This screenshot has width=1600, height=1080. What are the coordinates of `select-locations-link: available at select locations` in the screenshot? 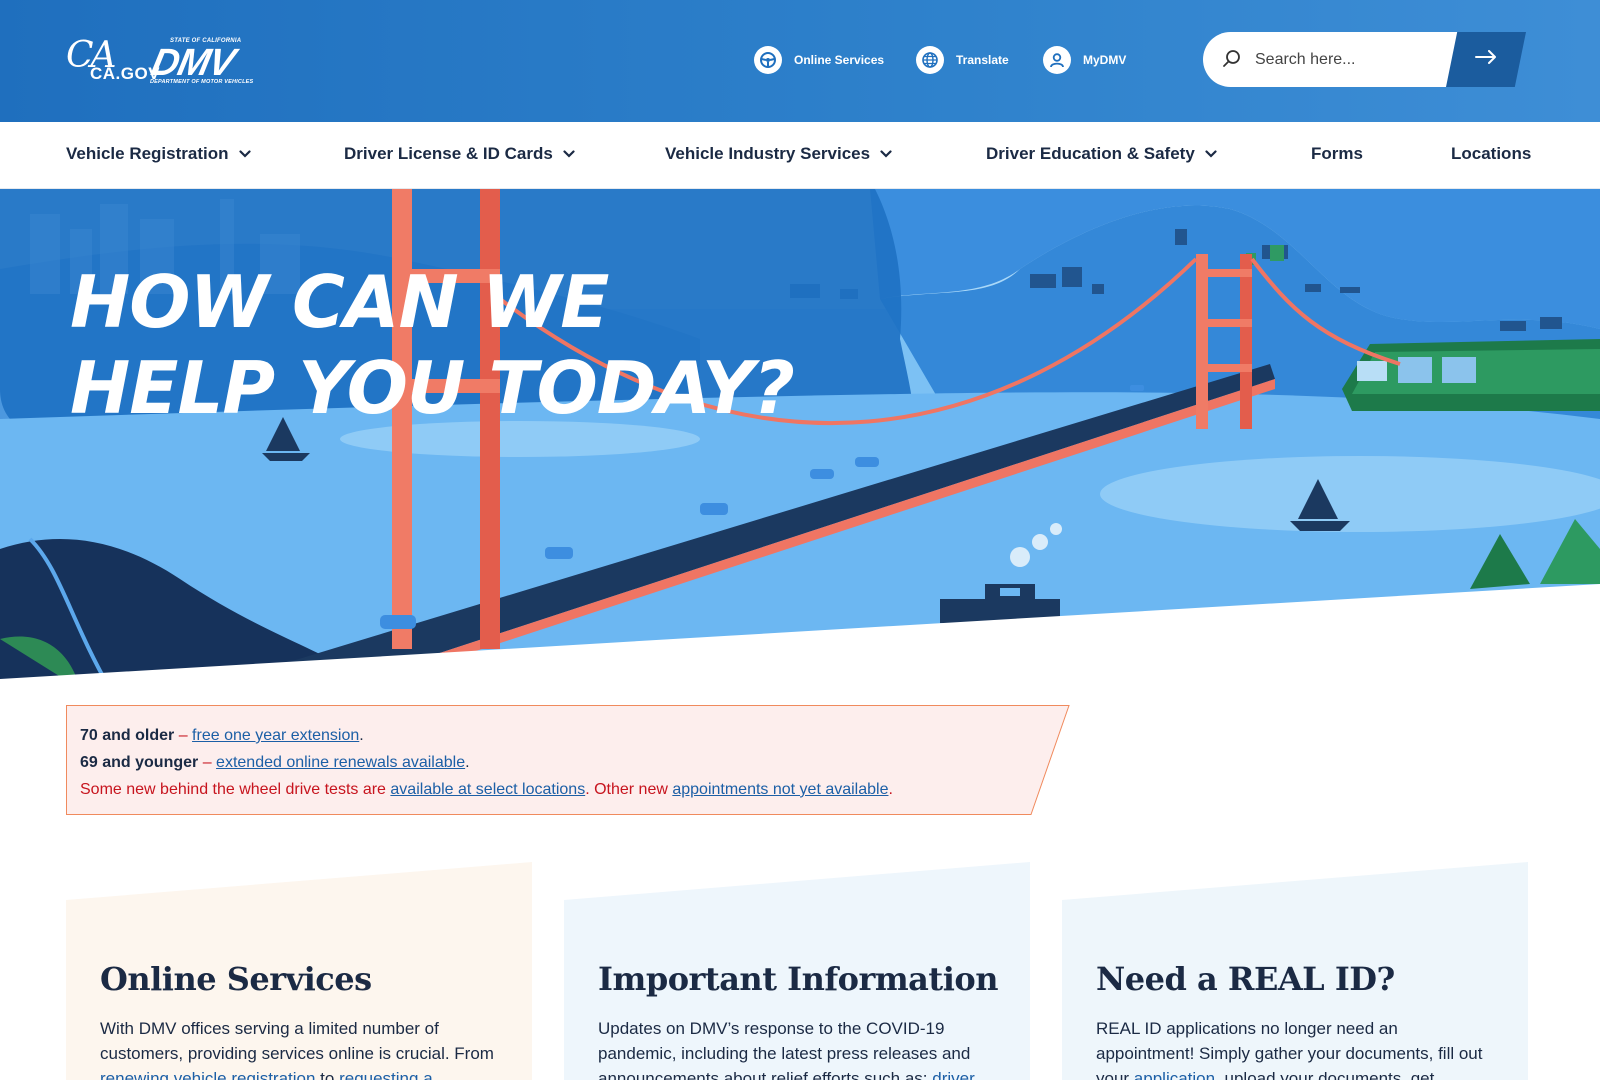 It's located at (487, 789).